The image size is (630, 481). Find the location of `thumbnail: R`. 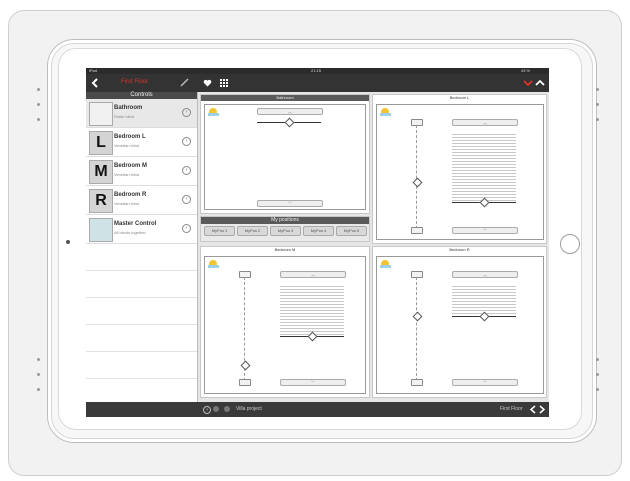

thumbnail: R is located at coordinates (101, 201).